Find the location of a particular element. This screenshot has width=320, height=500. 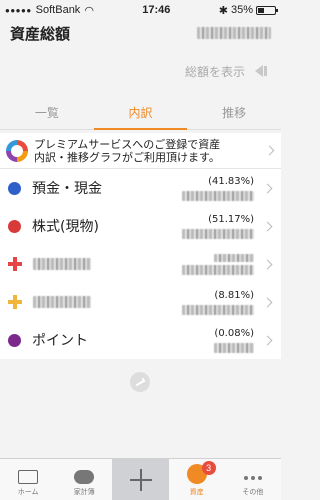

tab-more: その他 is located at coordinates (253, 479).